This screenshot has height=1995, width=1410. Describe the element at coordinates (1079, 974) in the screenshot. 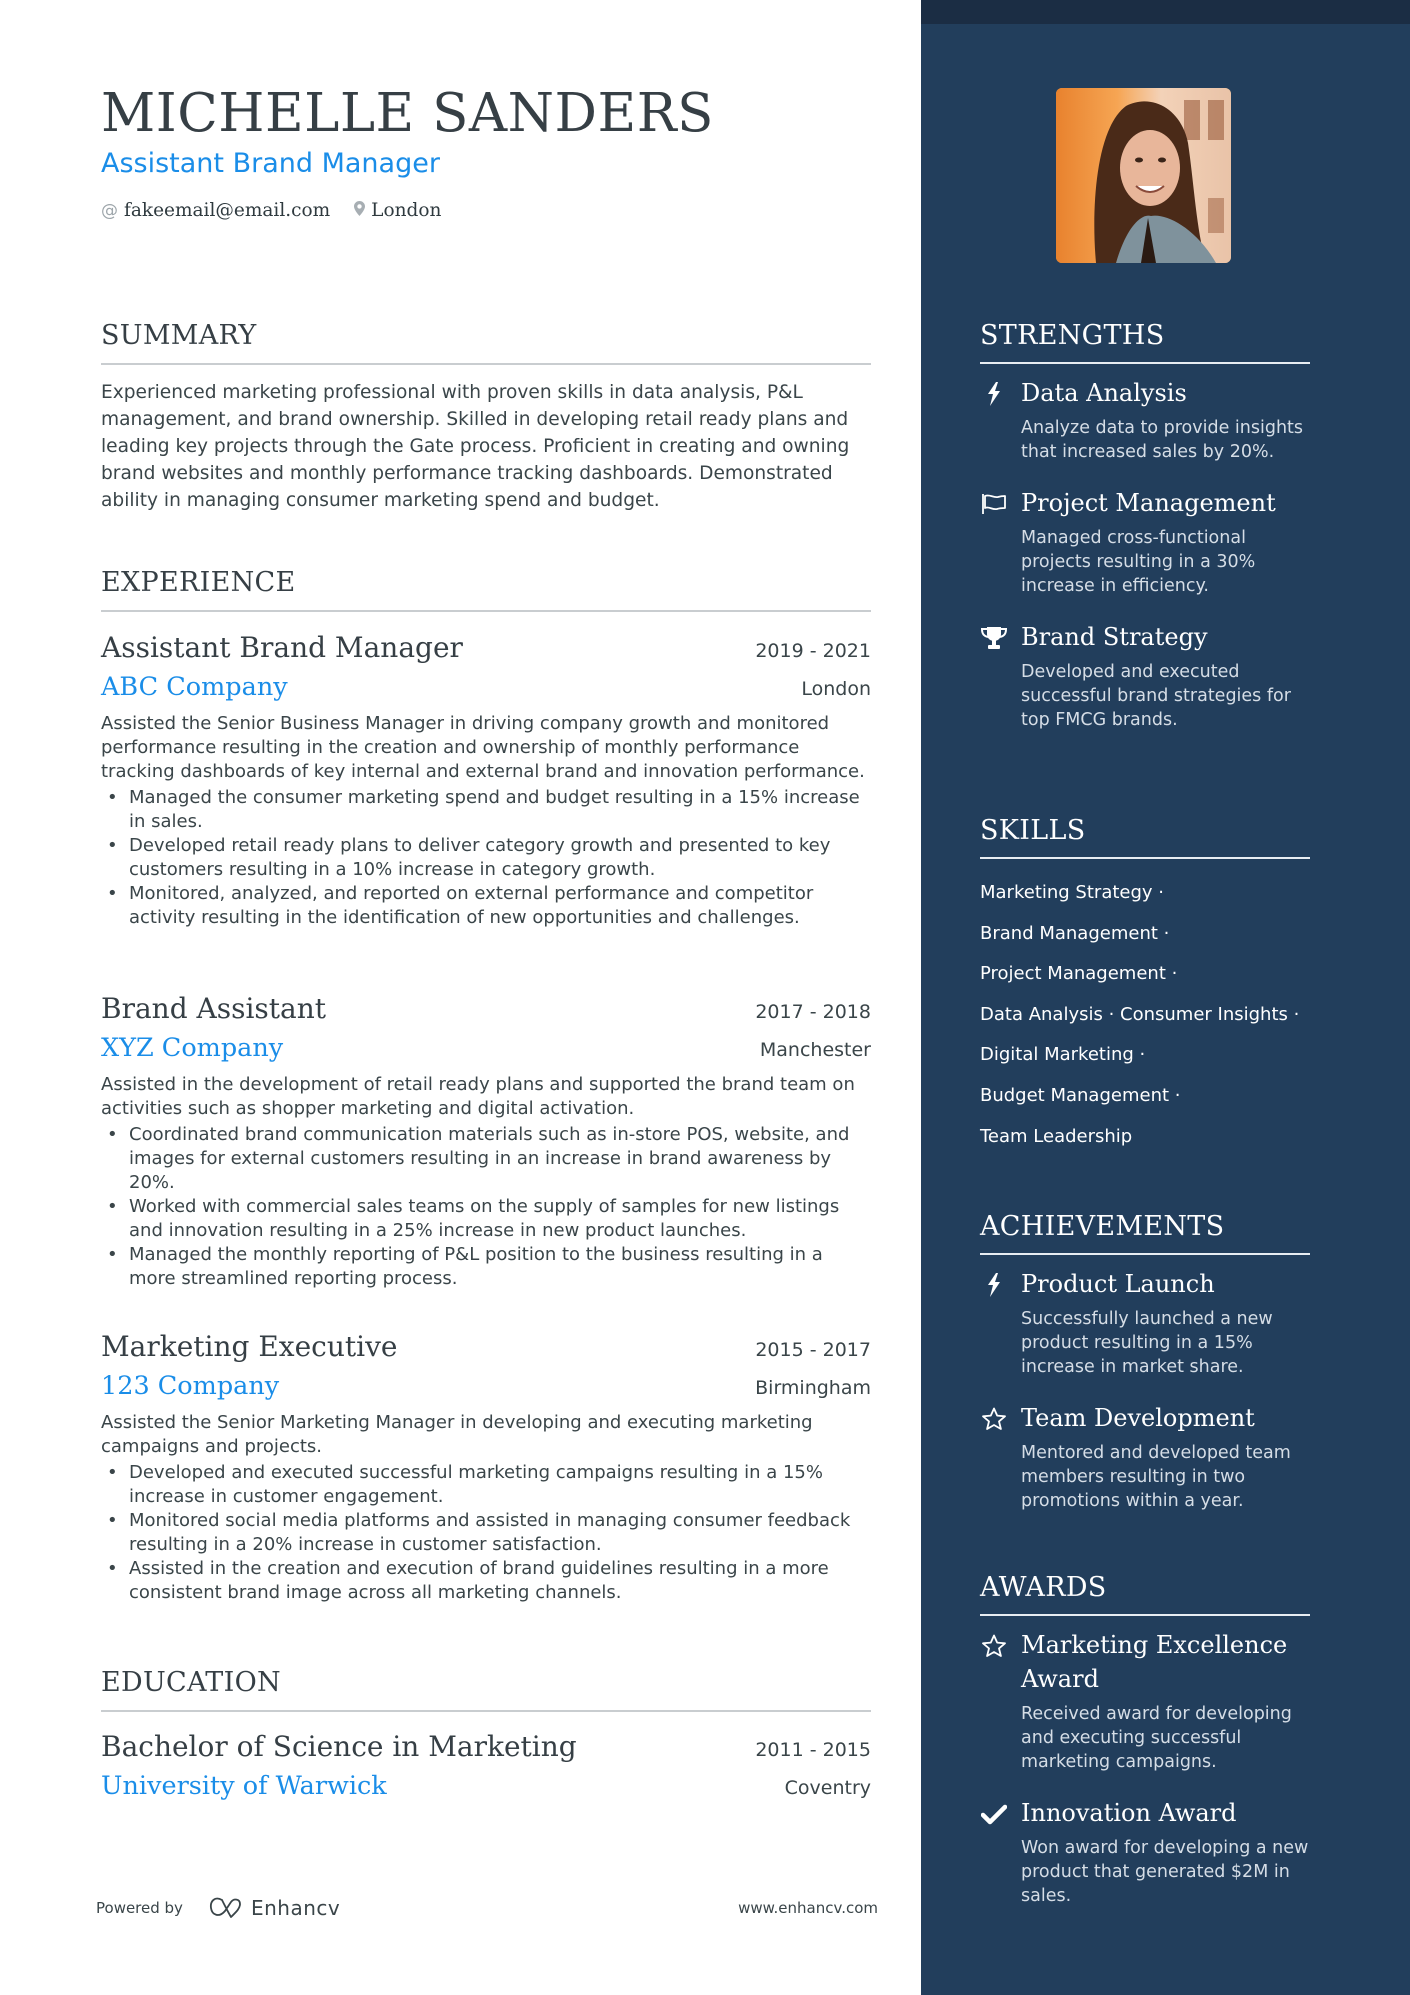

I see `skill-tag: Project Management ·` at that location.